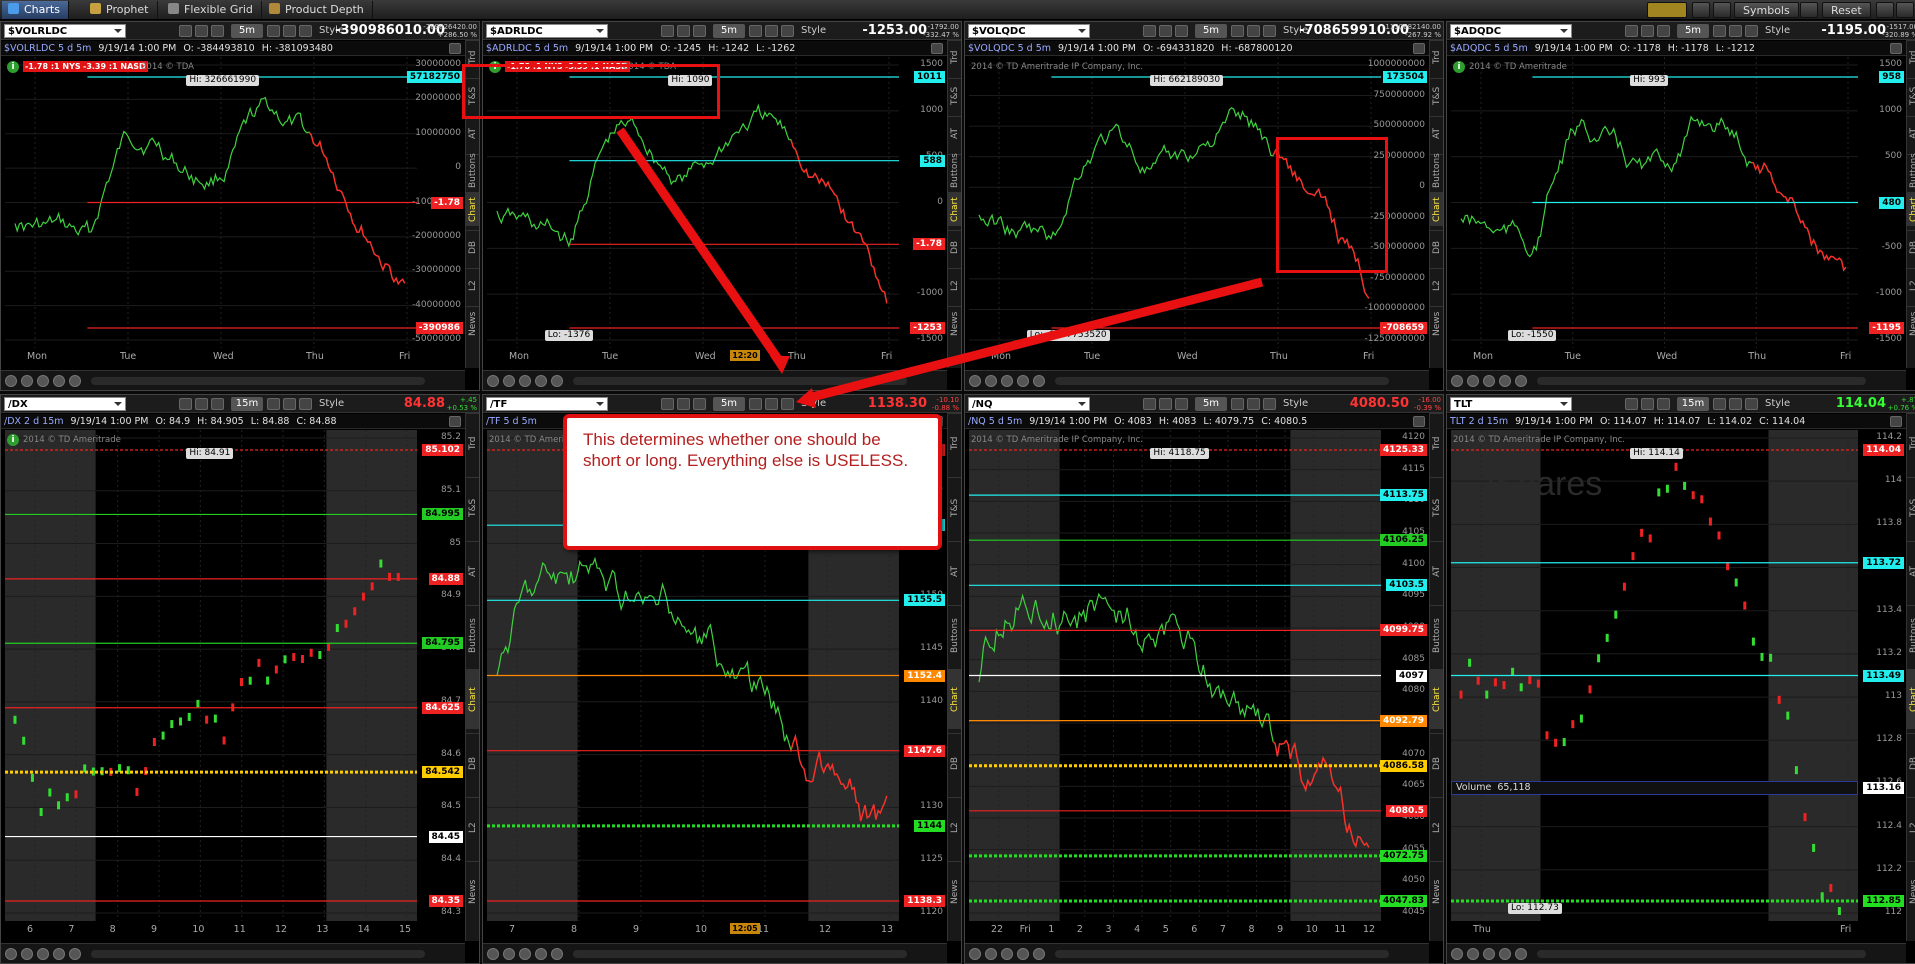 This screenshot has height=964, width=1915. Describe the element at coordinates (1722, 10) in the screenshot. I see `info-icon` at that location.